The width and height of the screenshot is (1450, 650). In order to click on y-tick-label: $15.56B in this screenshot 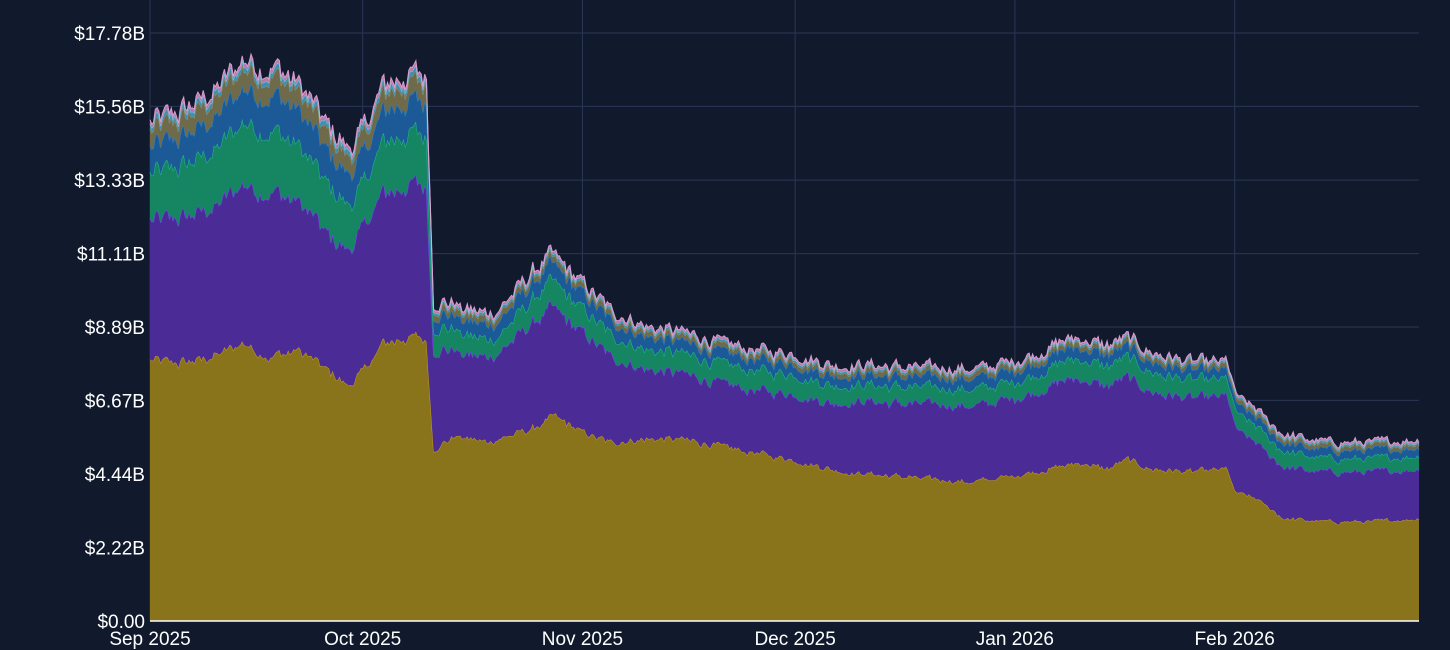, I will do `click(109, 107)`.